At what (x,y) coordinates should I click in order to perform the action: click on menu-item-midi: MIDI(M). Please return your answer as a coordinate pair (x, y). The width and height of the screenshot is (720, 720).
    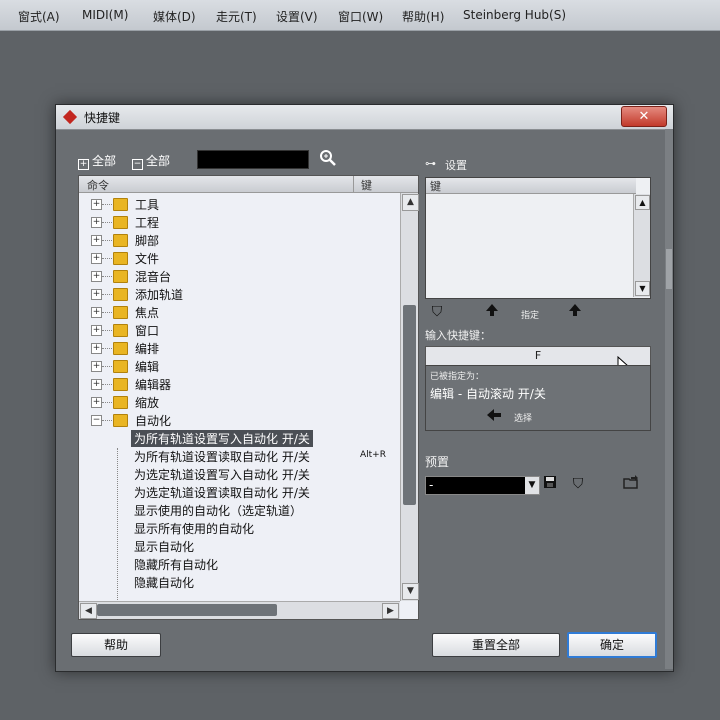
    Looking at the image, I should click on (105, 15).